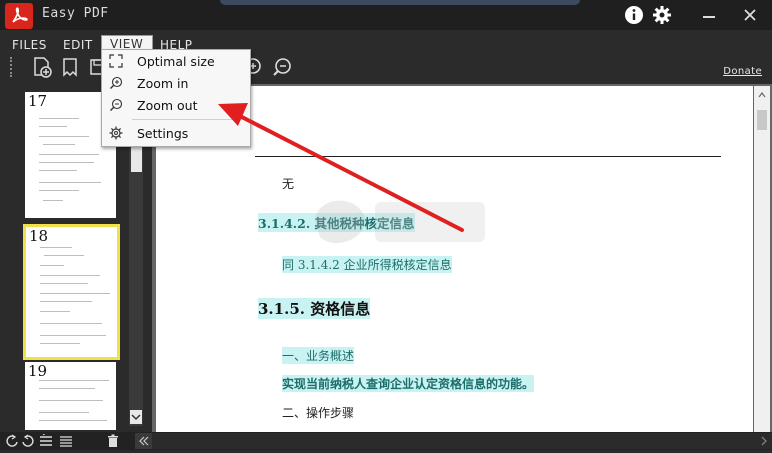  Describe the element at coordinates (75, 13) in the screenshot. I see `app-title: Easy PDF` at that location.